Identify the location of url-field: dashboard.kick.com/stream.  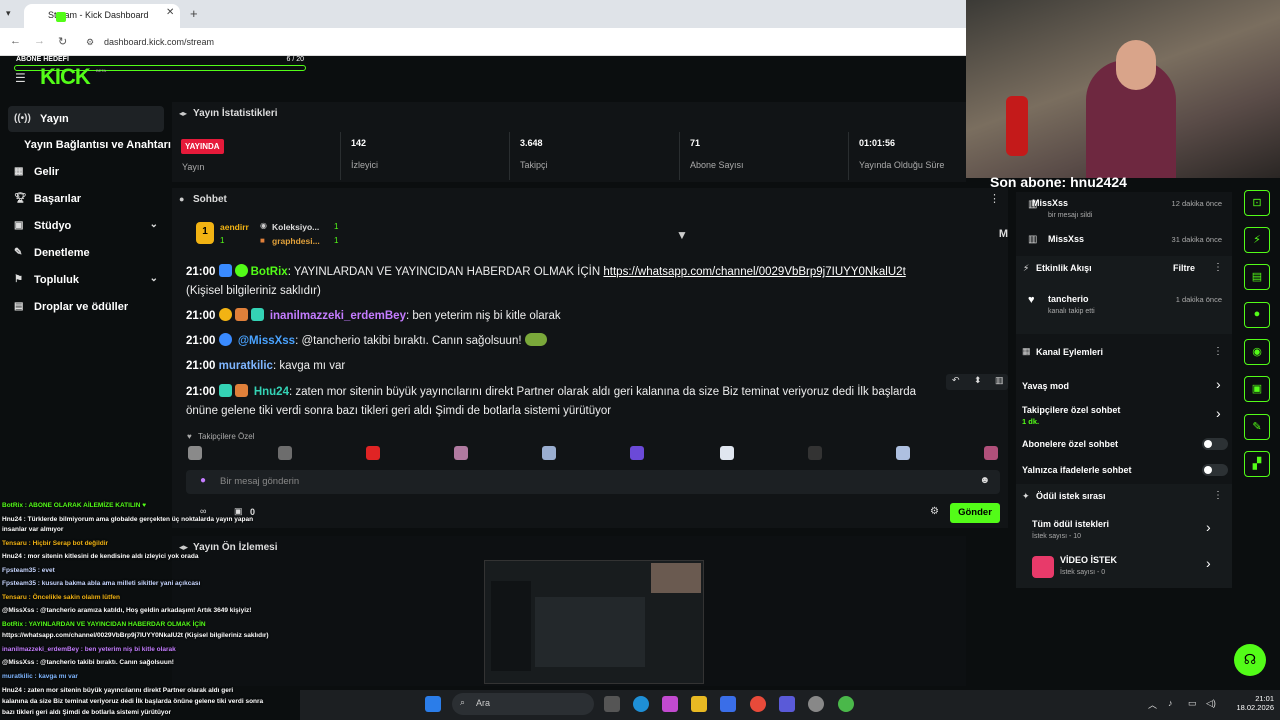
(159, 42).